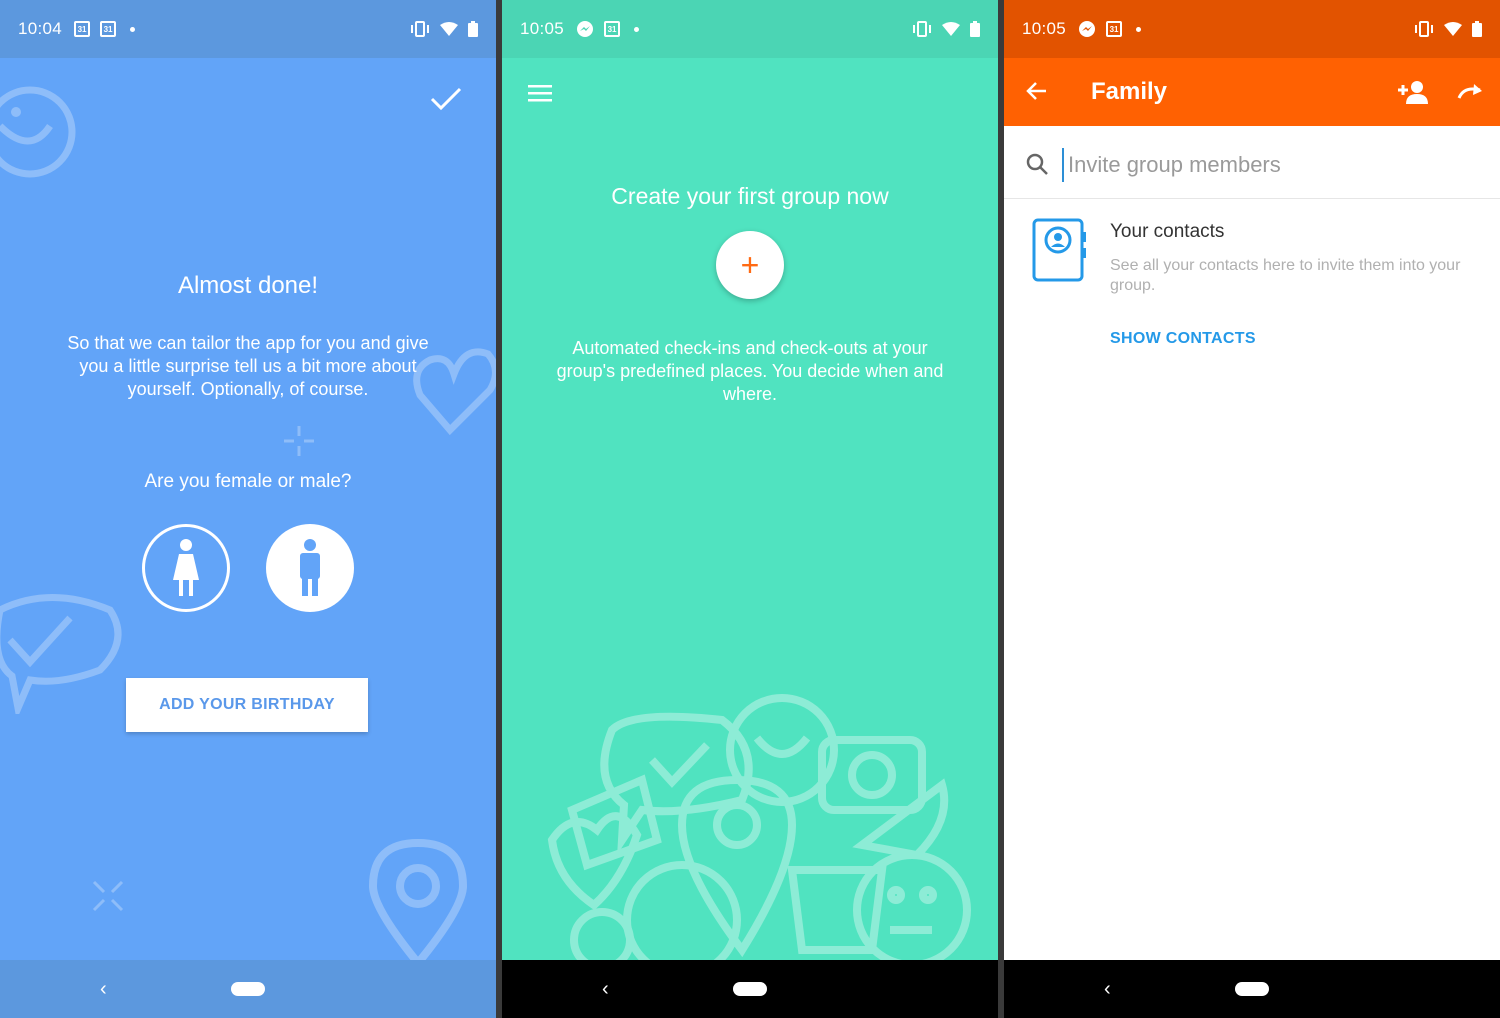 The width and height of the screenshot is (1500, 1018). What do you see at coordinates (248, 285) in the screenshot?
I see `page-title: Almost done!` at bounding box center [248, 285].